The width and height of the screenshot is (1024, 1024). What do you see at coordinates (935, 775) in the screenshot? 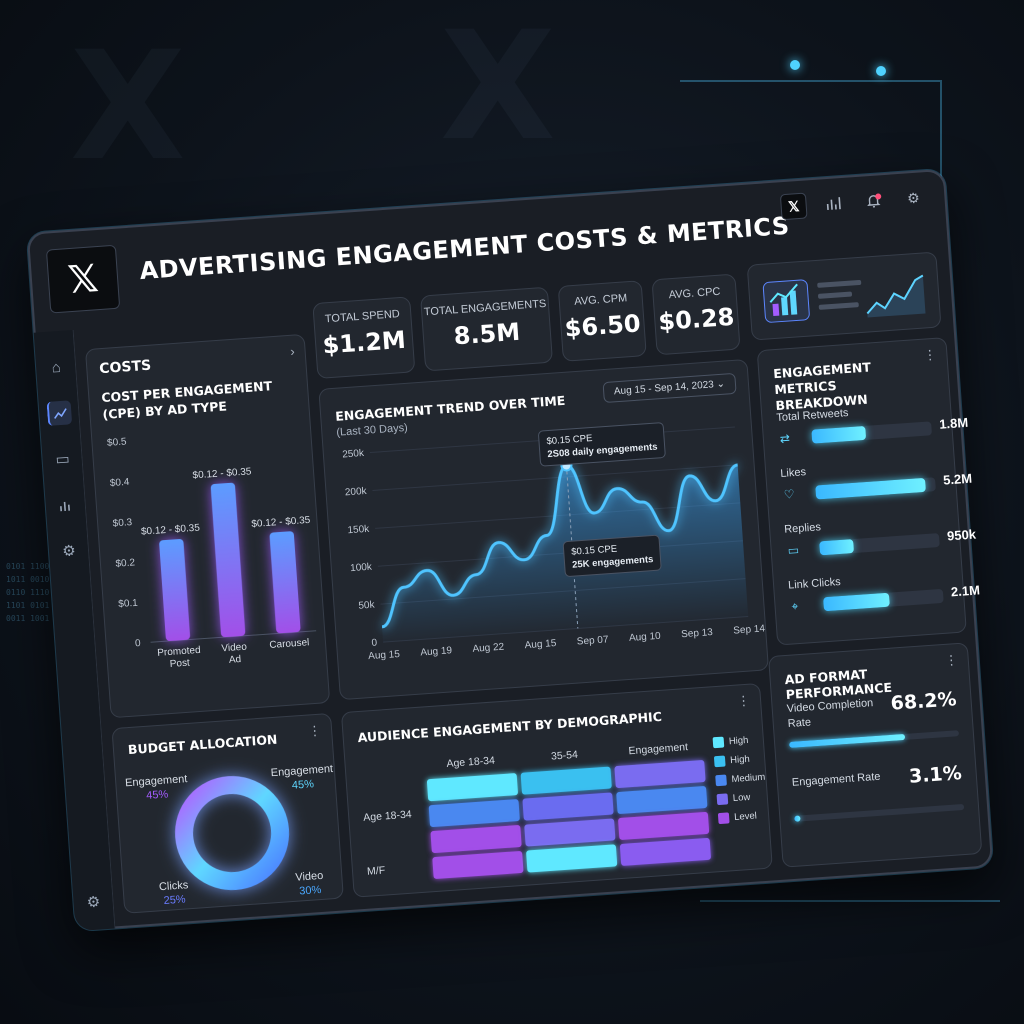
I see `format-metric-value: 3.1%` at bounding box center [935, 775].